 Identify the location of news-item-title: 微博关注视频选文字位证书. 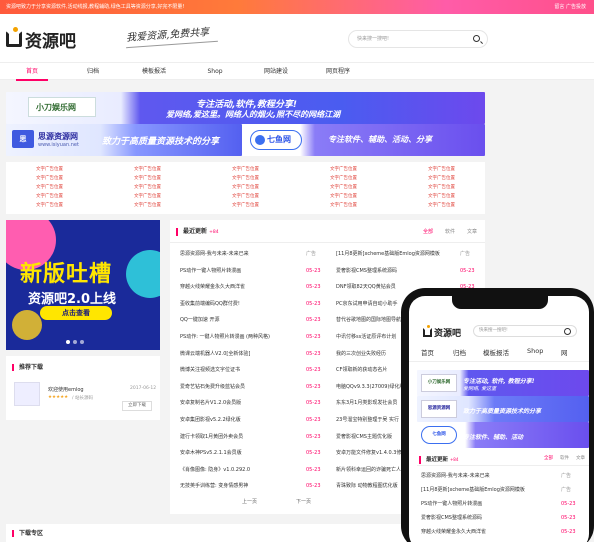
(240, 370).